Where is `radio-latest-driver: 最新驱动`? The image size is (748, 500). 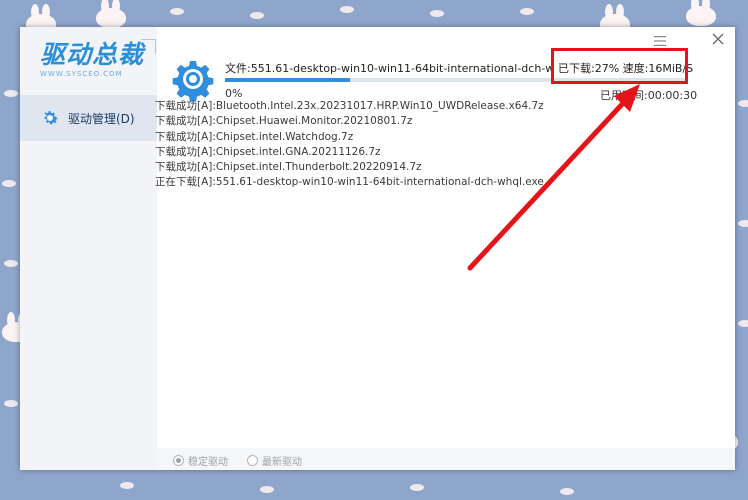 radio-latest-driver: 最新驱动 is located at coordinates (274, 460).